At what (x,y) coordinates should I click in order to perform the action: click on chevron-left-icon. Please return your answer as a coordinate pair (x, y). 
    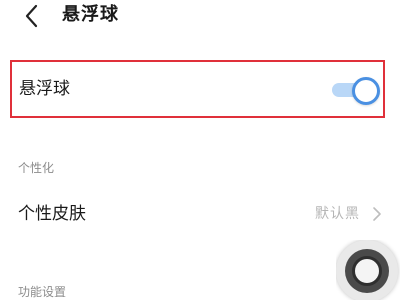
    Looking at the image, I should click on (31, 16).